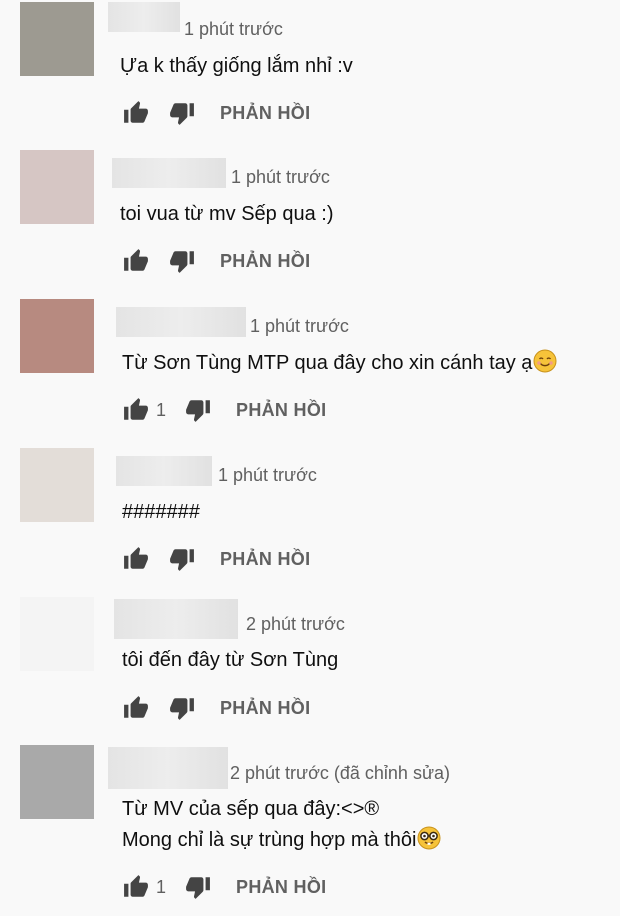 This screenshot has width=620, height=916. Describe the element at coordinates (251, 809) in the screenshot. I see `comment-text-line: Từ MV của sếp qua đây:<>®` at that location.